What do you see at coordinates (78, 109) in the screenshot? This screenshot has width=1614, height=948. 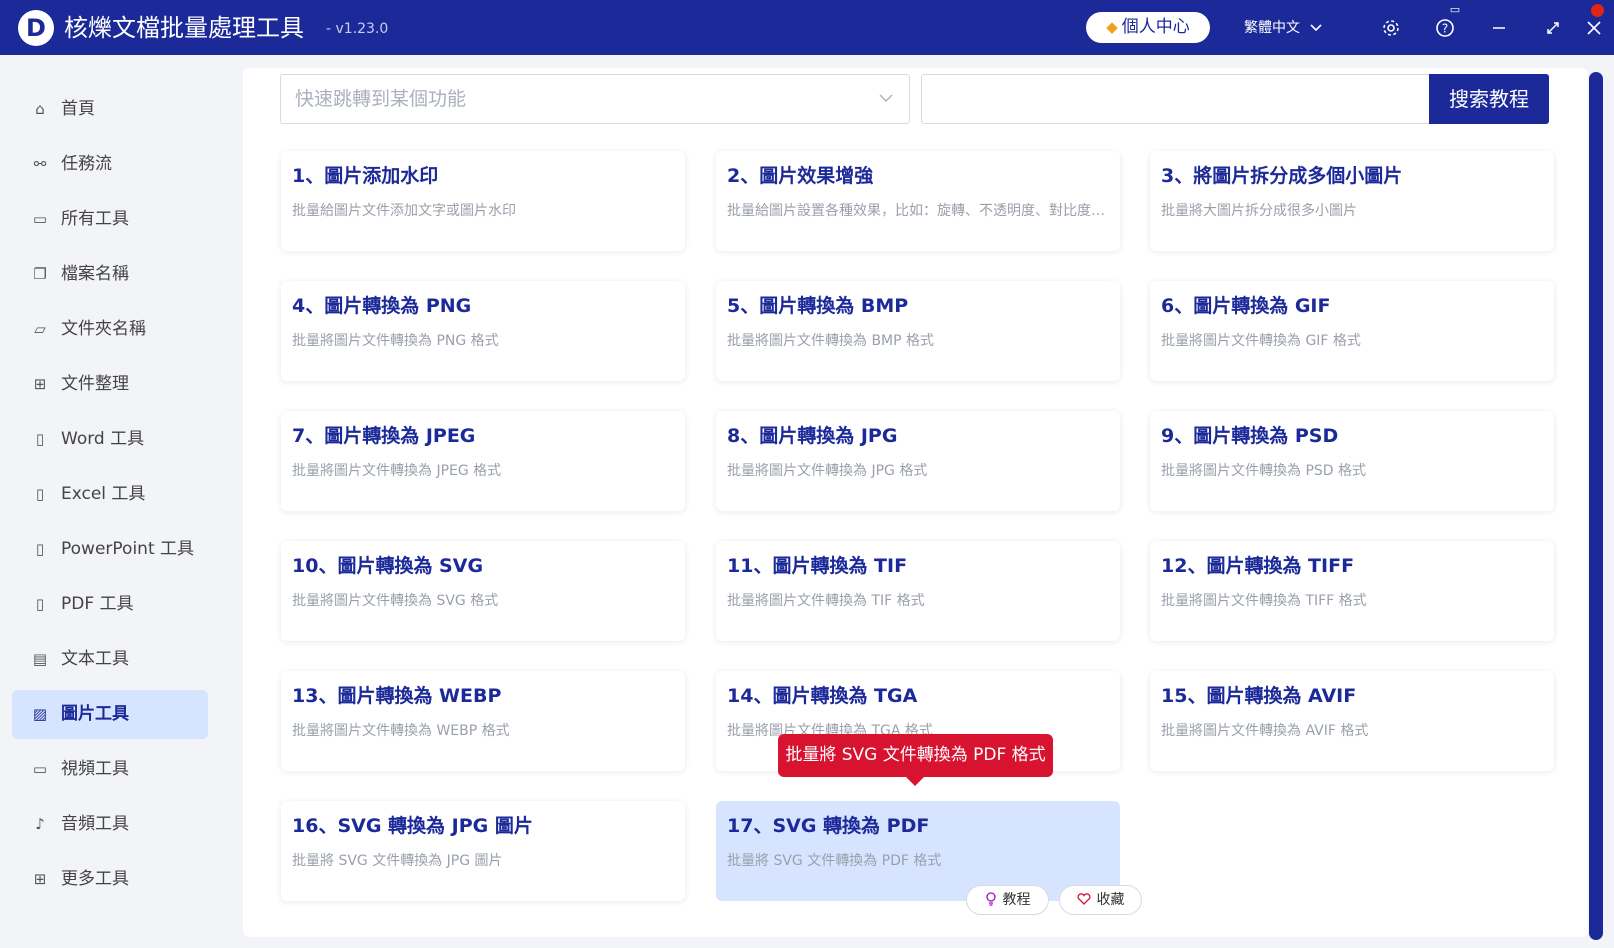 I see `sidebar-item-label: 首頁` at bounding box center [78, 109].